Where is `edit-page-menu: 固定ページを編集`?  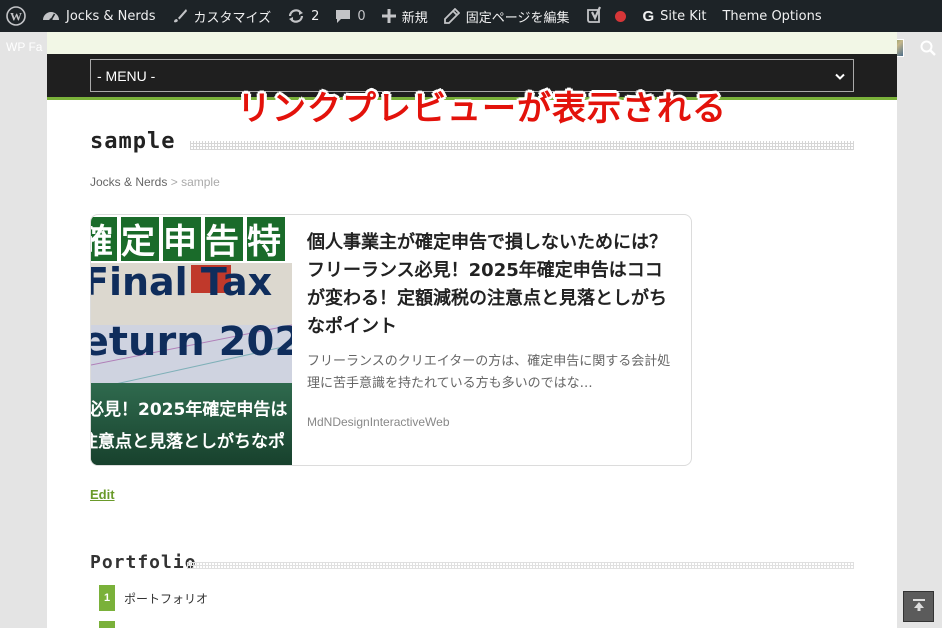
edit-page-menu: 固定ページを編集 is located at coordinates (507, 16).